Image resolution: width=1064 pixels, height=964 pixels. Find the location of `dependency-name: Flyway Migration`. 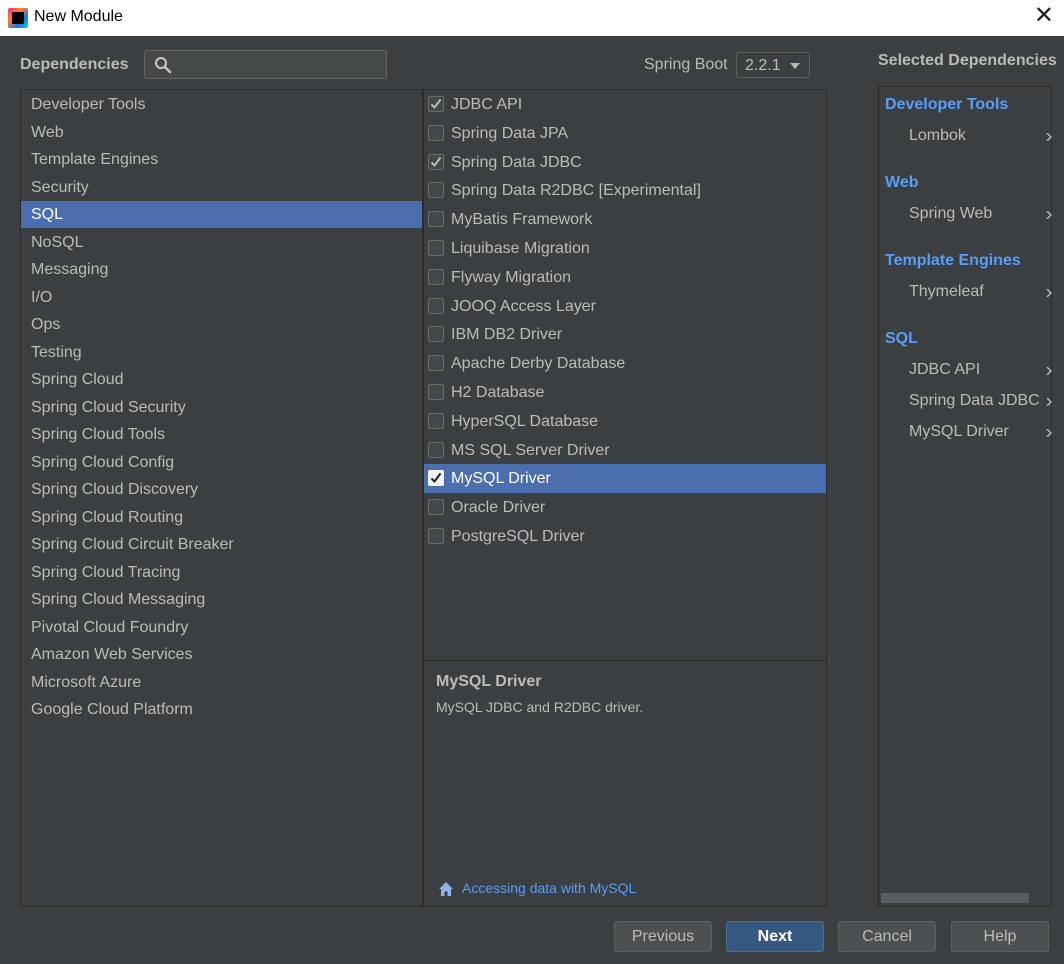

dependency-name: Flyway Migration is located at coordinates (511, 277).